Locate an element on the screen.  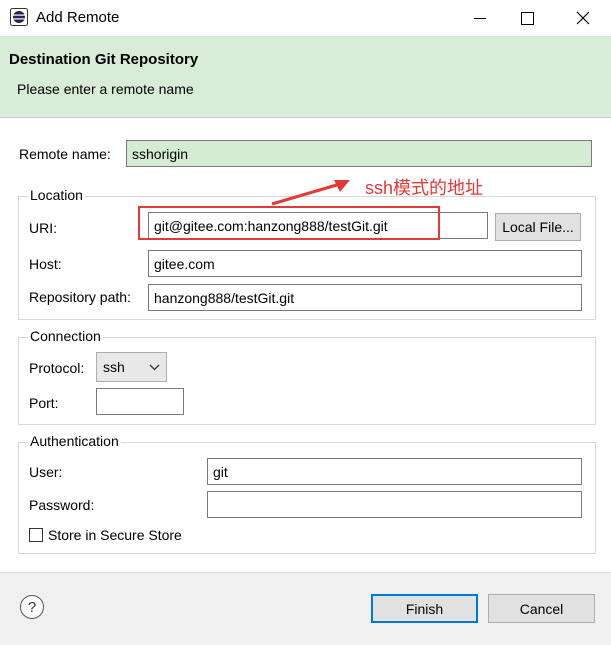
banner-message: Please enter a remote name is located at coordinates (105, 89).